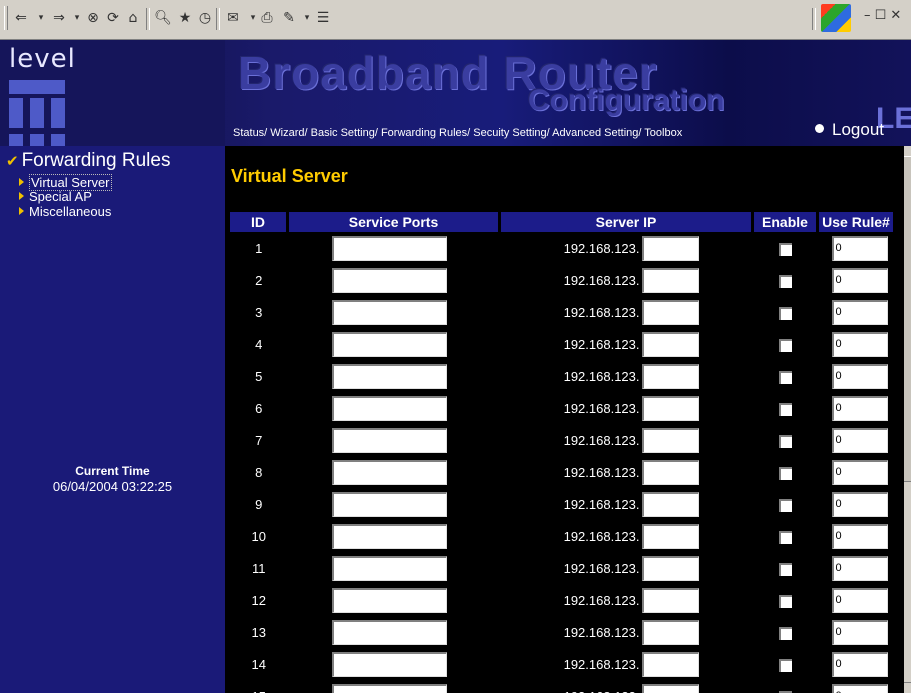  What do you see at coordinates (113, 18) in the screenshot?
I see `refresh-icon: ⟳` at bounding box center [113, 18].